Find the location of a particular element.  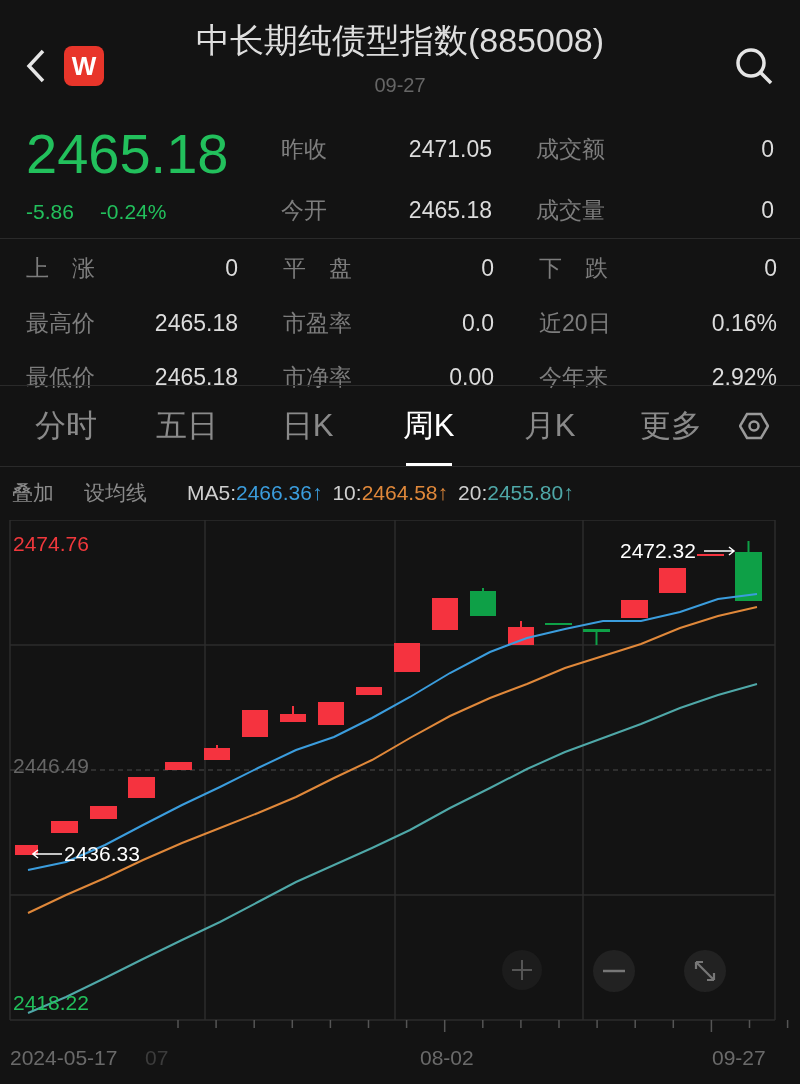

minus-icon is located at coordinates (614, 971).